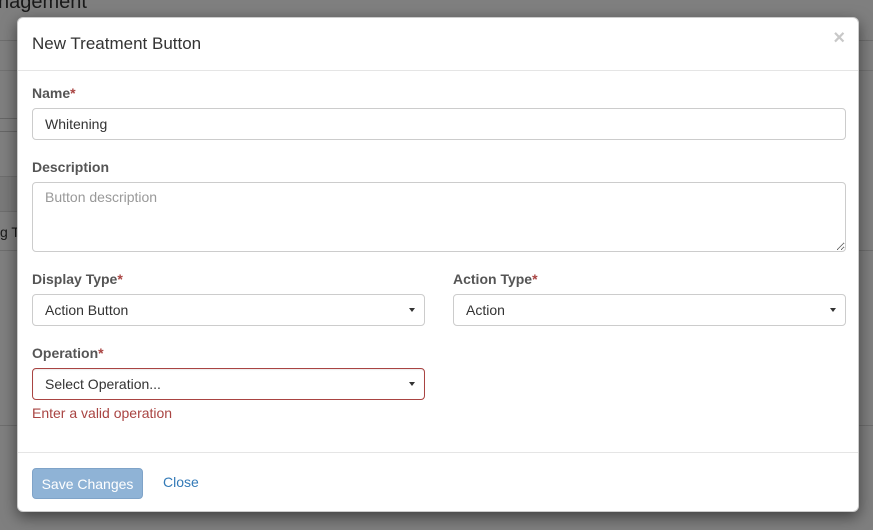 Image resolution: width=873 pixels, height=530 pixels. What do you see at coordinates (439, 217) in the screenshot?
I see `description-textarea` at bounding box center [439, 217].